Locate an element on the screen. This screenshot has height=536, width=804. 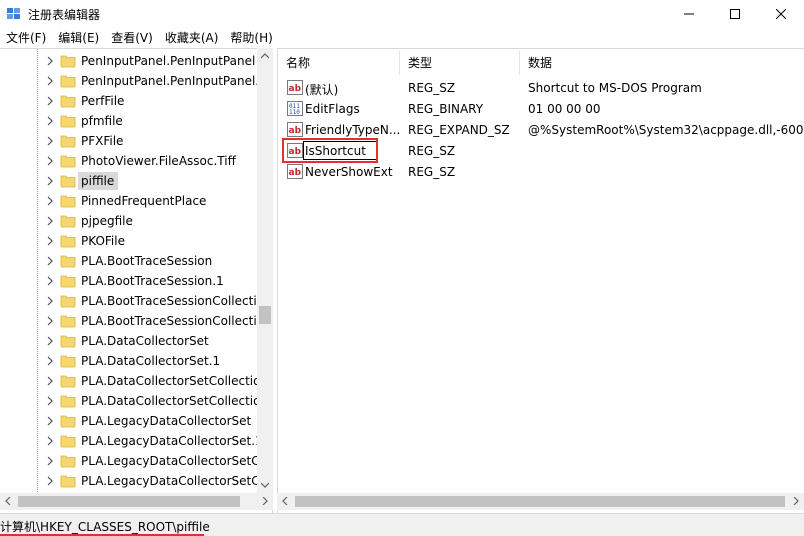
title-bar: 注册表编辑器 is located at coordinates (402, 14).